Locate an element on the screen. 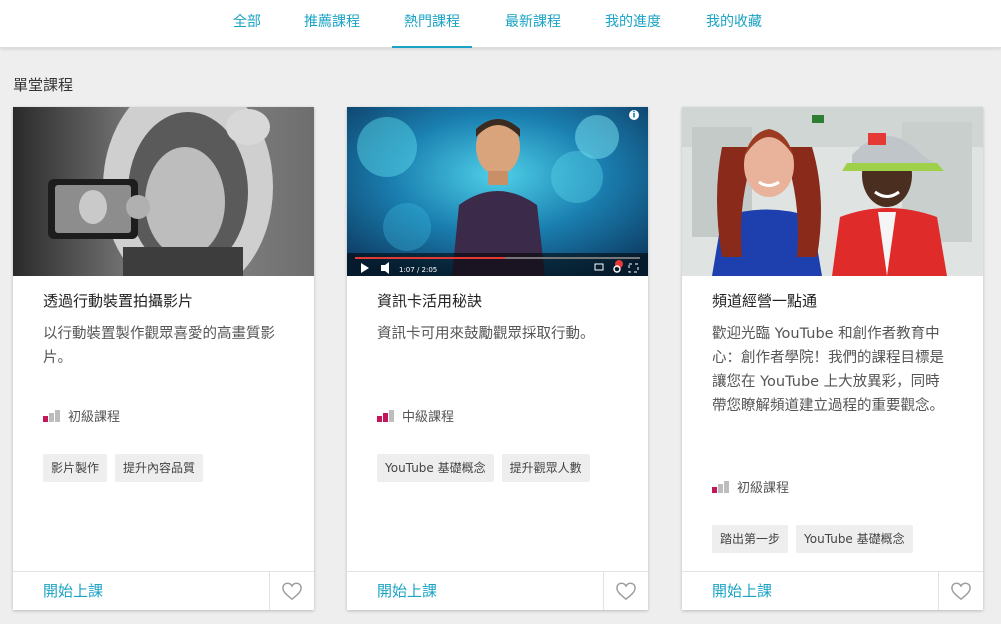 The width and height of the screenshot is (1001, 624). tab-popular: 熱門課程 is located at coordinates (432, 24).